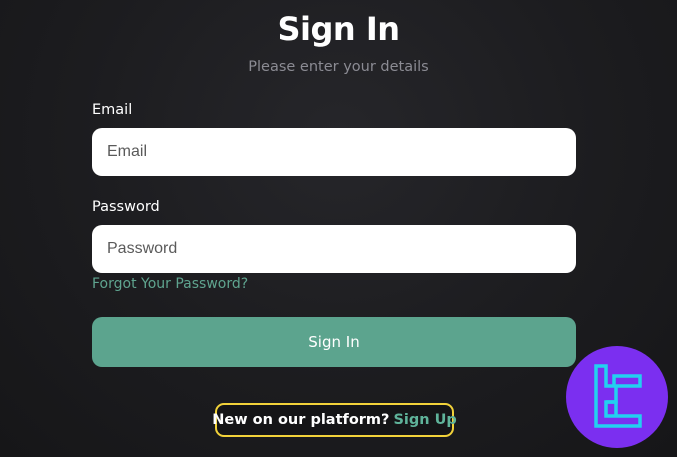 Image resolution: width=677 pixels, height=457 pixels. What do you see at coordinates (617, 397) in the screenshot?
I see `tc-brand-logo-icon` at bounding box center [617, 397].